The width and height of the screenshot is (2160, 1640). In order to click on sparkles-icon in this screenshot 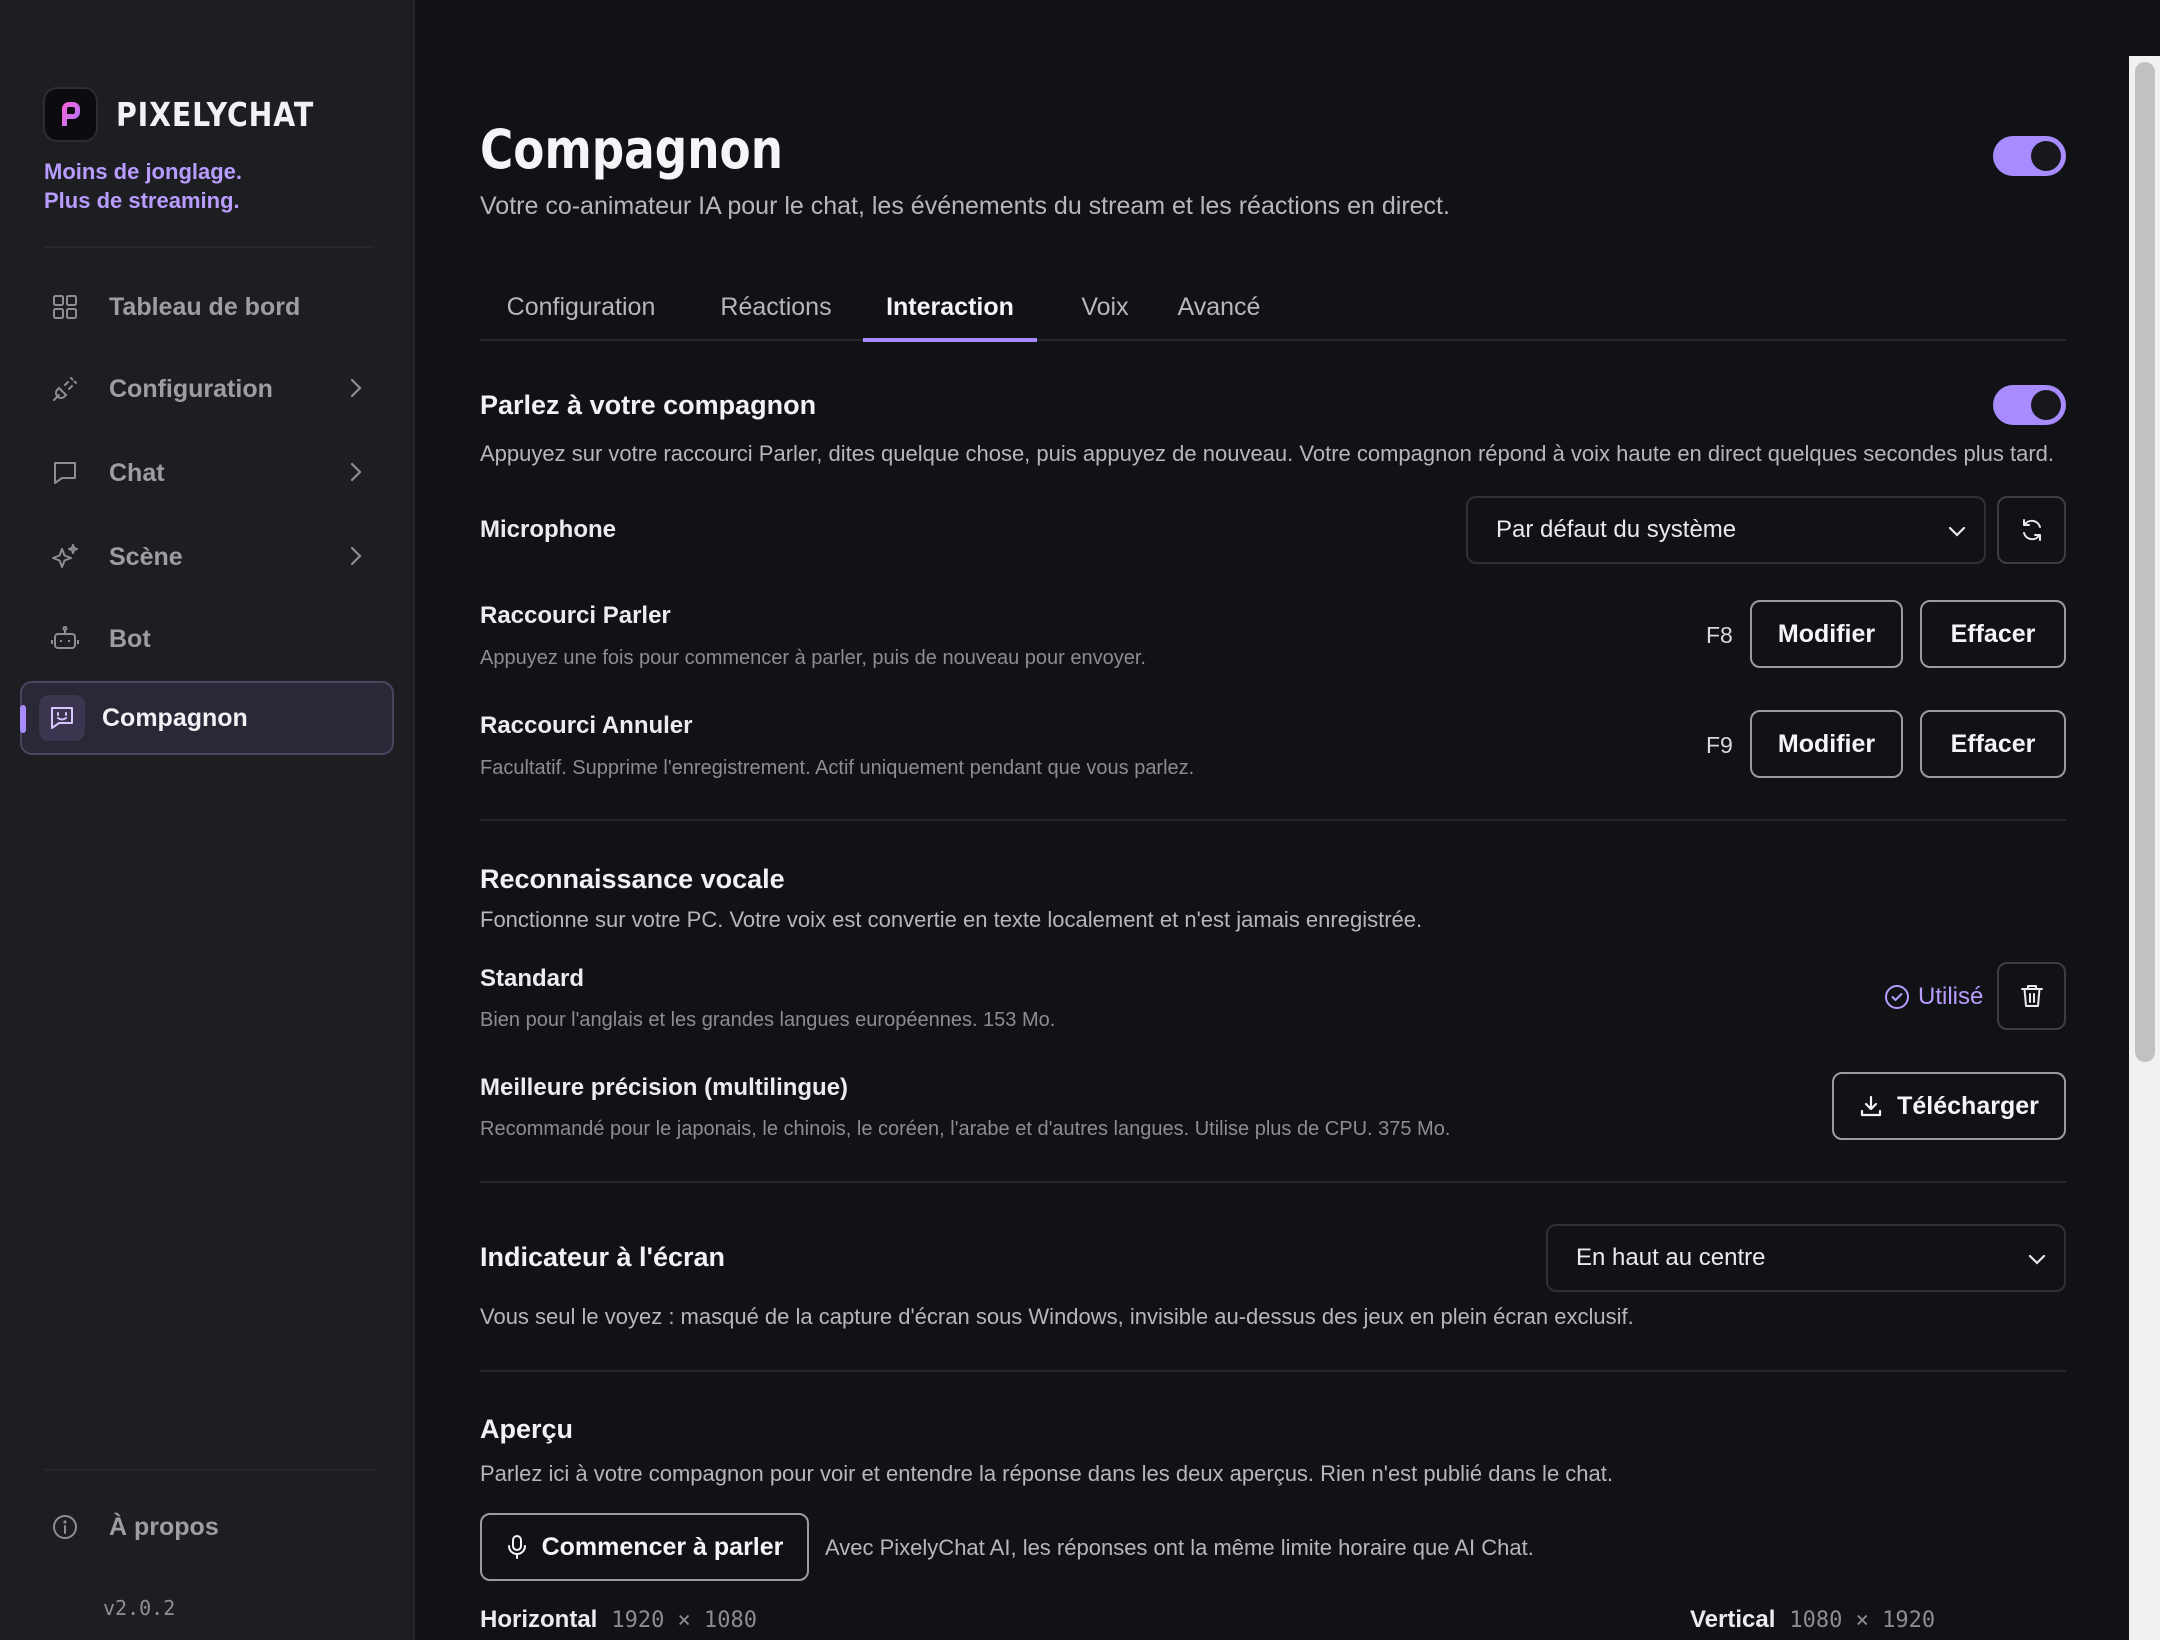, I will do `click(65, 557)`.